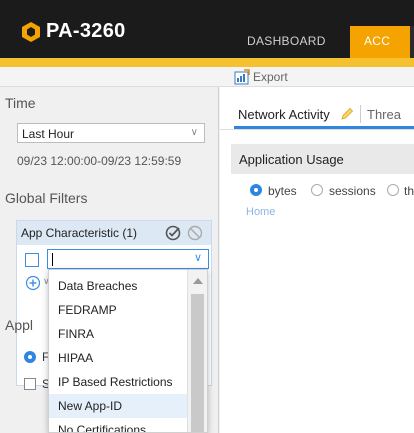 The image size is (414, 433). What do you see at coordinates (31, 32) in the screenshot?
I see `paloalto-logo-icon` at bounding box center [31, 32].